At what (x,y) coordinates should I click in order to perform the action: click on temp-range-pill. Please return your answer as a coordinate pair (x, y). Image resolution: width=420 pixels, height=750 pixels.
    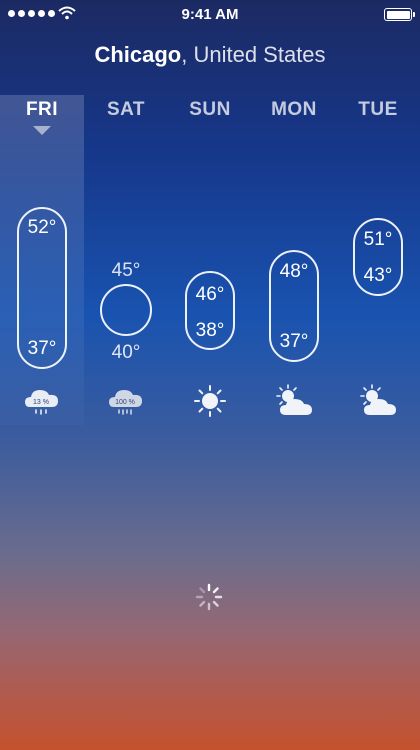
    Looking at the image, I should click on (126, 310).